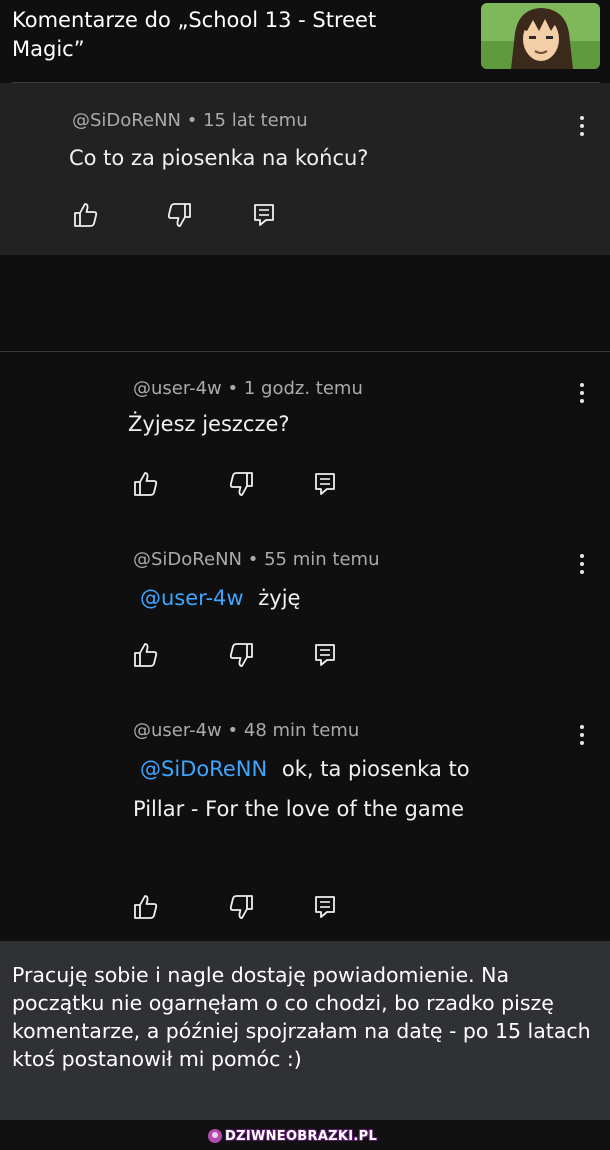 This screenshot has height=1150, width=610. I want to click on comment-text: @user-4w żyję, so click(220, 598).